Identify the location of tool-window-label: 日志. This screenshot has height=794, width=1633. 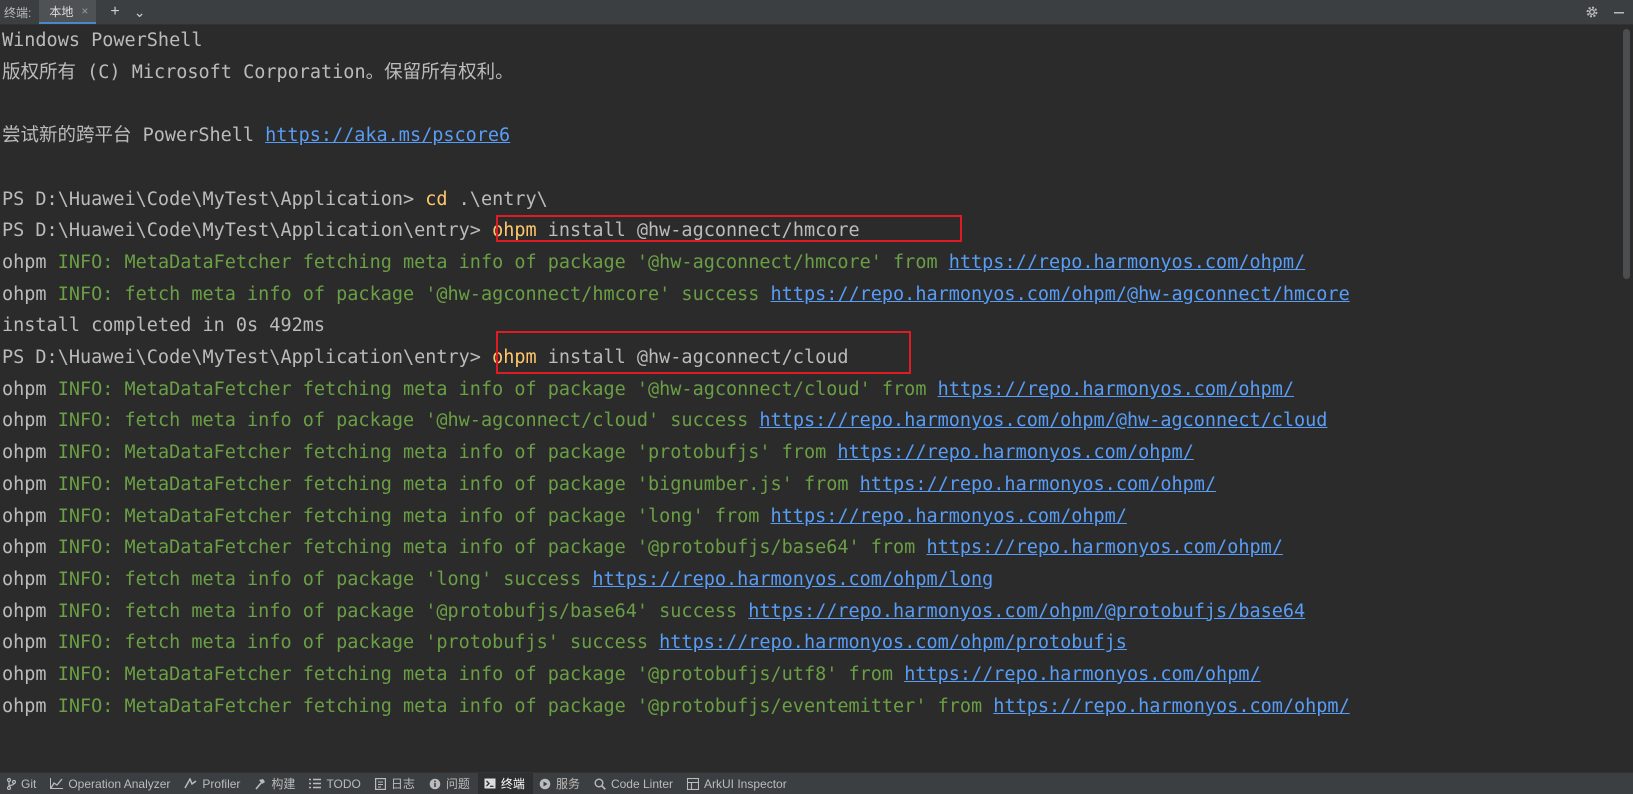
(402, 784).